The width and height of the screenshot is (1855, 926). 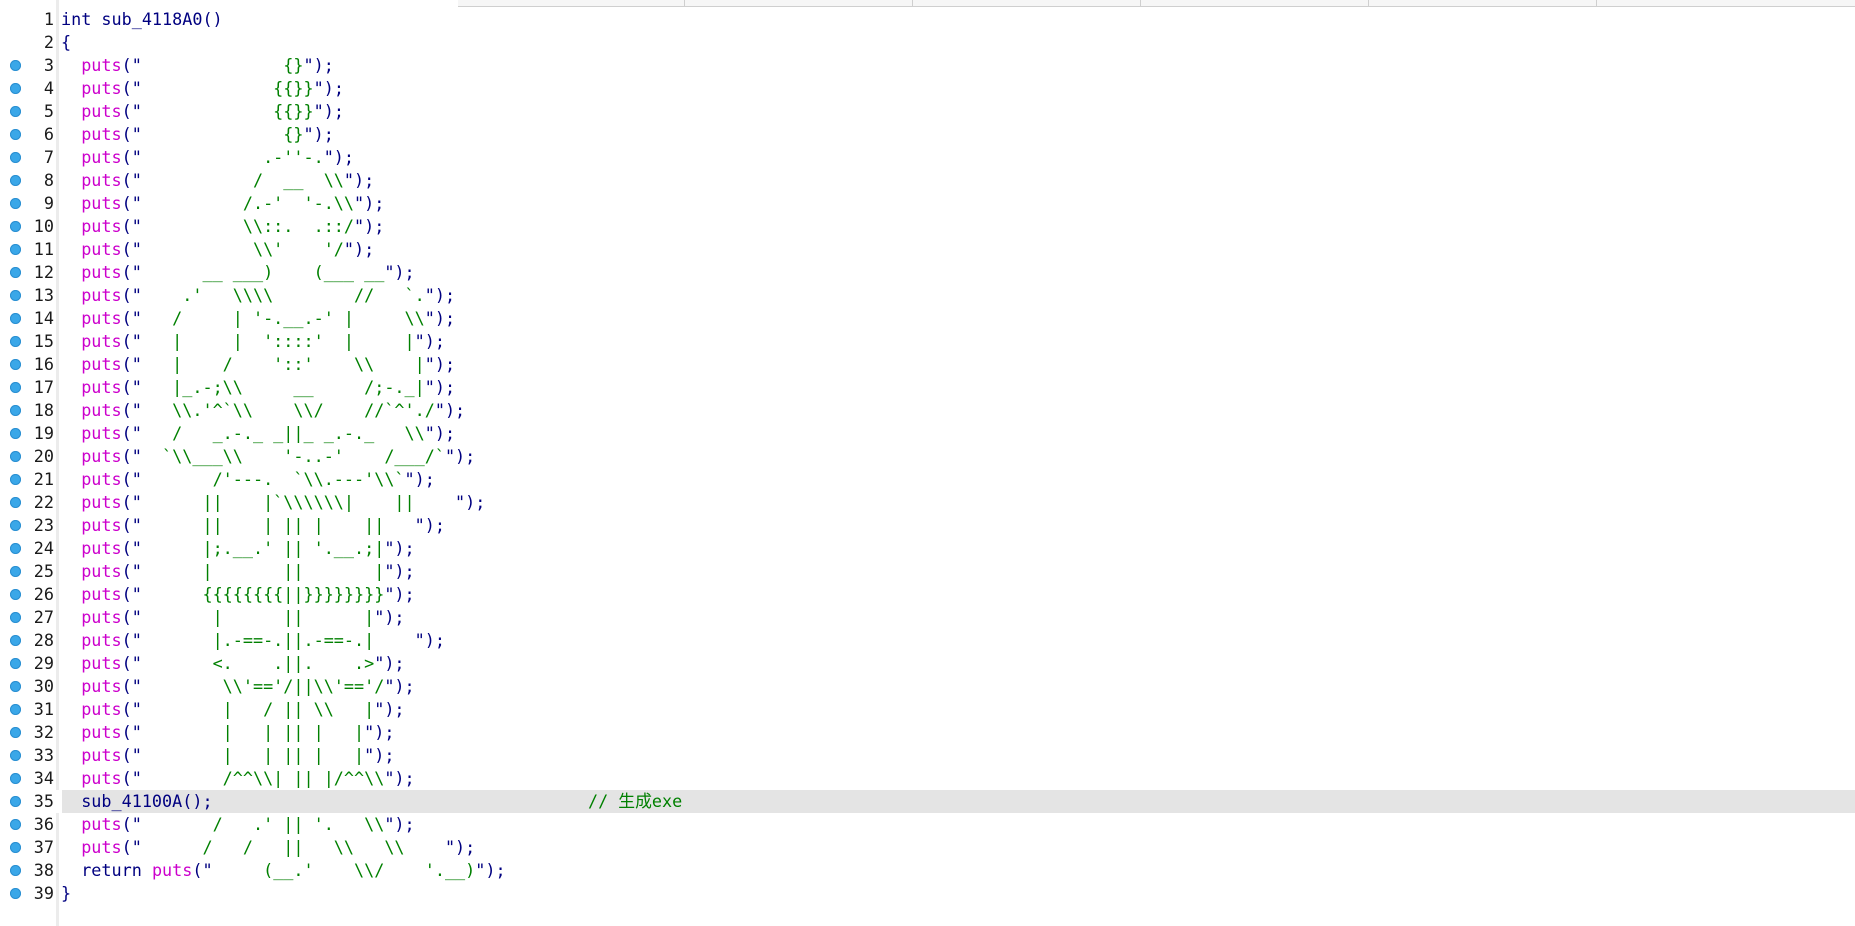 What do you see at coordinates (927, 824) in the screenshot?
I see `code-line: 36 puts(" / .' || '. \\");` at bounding box center [927, 824].